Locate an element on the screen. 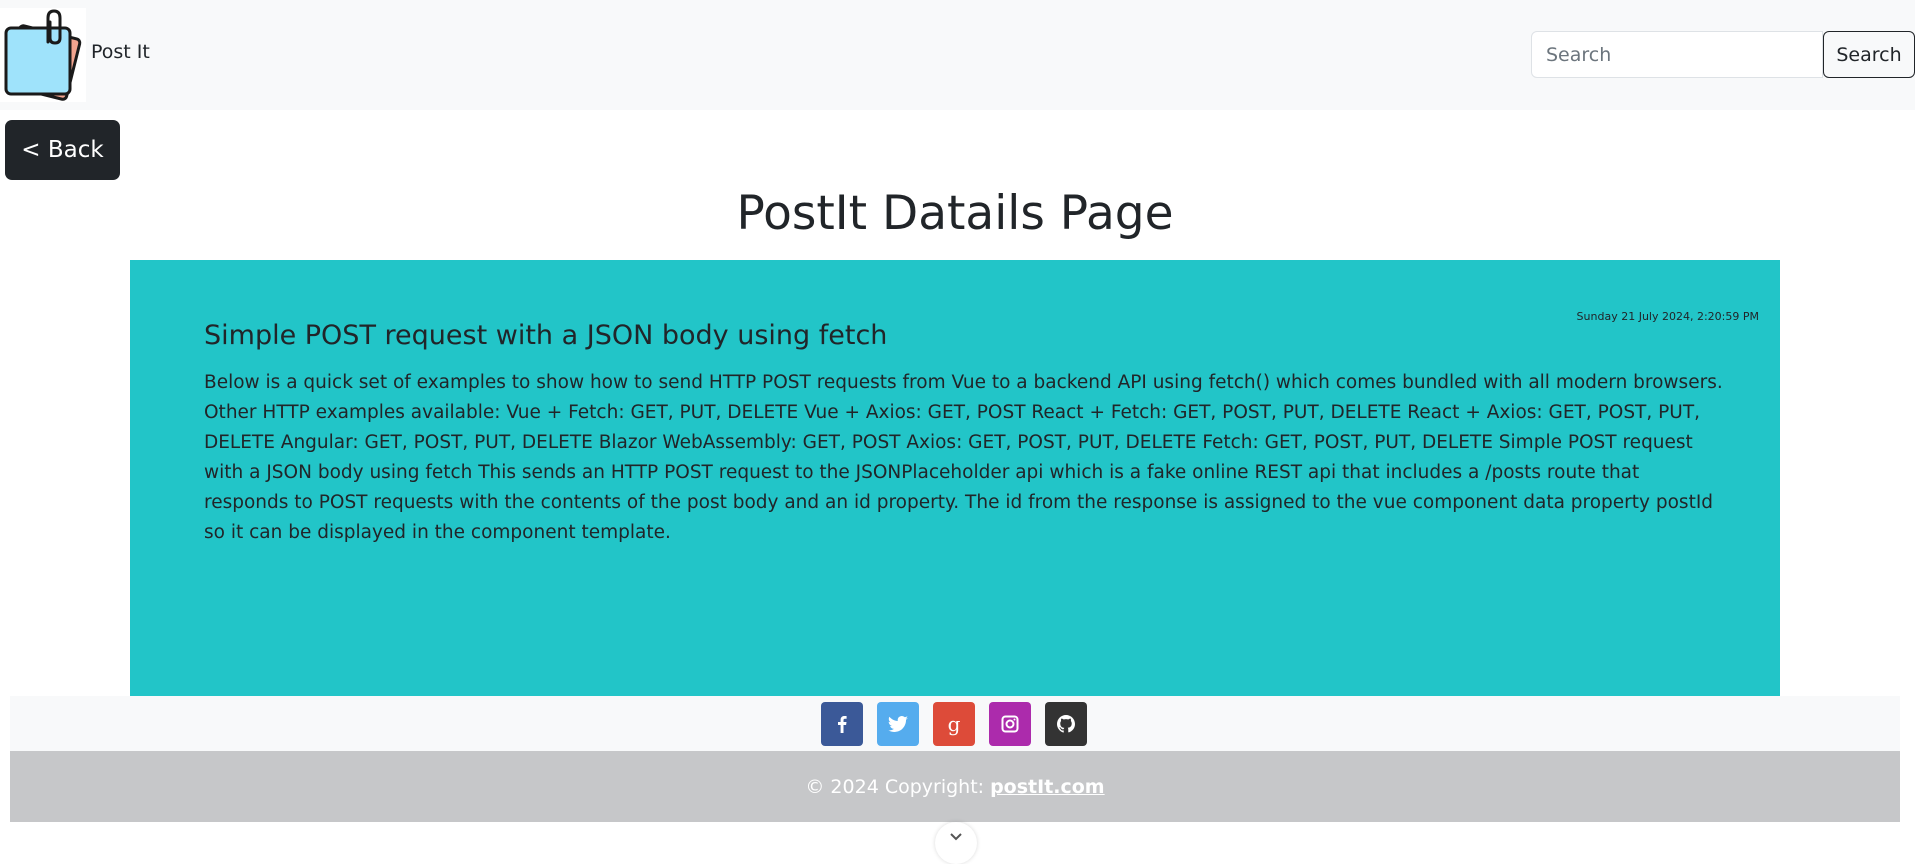 This screenshot has width=1915, height=864. postit-logo-icon is located at coordinates (43, 55).